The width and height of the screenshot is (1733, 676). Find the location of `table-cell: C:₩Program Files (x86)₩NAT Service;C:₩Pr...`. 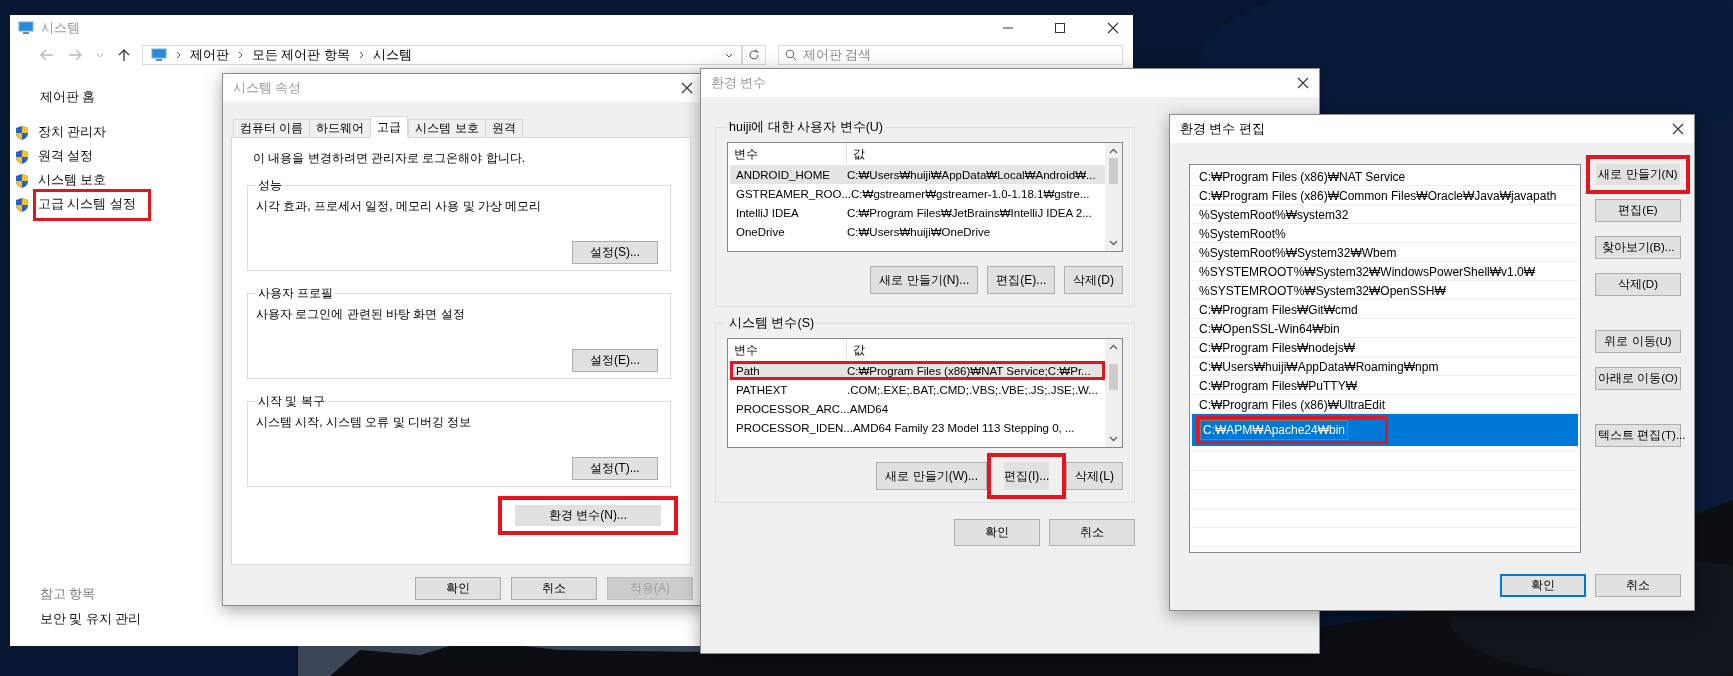

table-cell: C:₩Program Files (x86)₩NAT Service;C:₩Pr... is located at coordinates (969, 370).